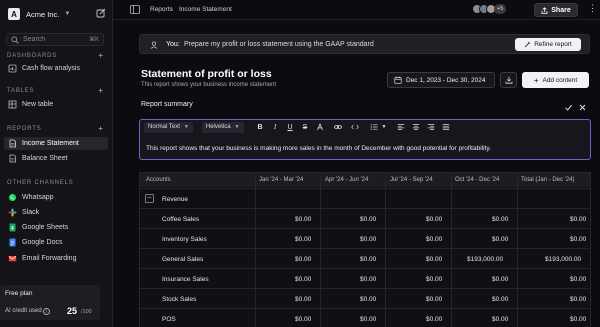  I want to click on sidebar-item-label: New table, so click(38, 104).